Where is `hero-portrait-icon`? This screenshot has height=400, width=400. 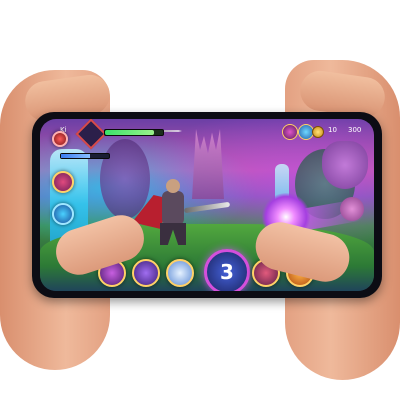 hero-portrait-icon is located at coordinates (91, 134).